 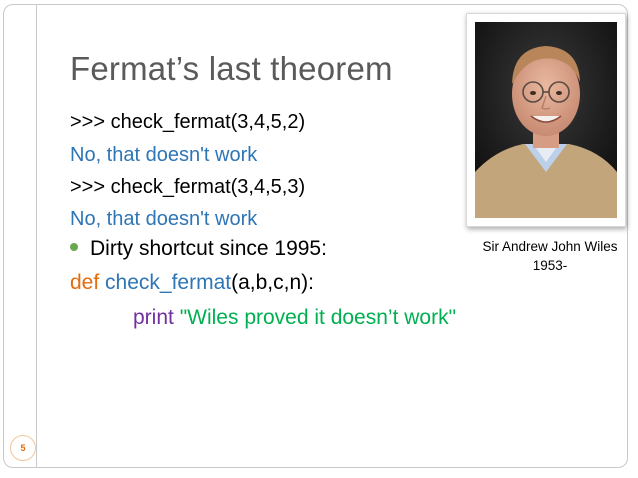 I want to click on portrait-frame, so click(x=546, y=120).